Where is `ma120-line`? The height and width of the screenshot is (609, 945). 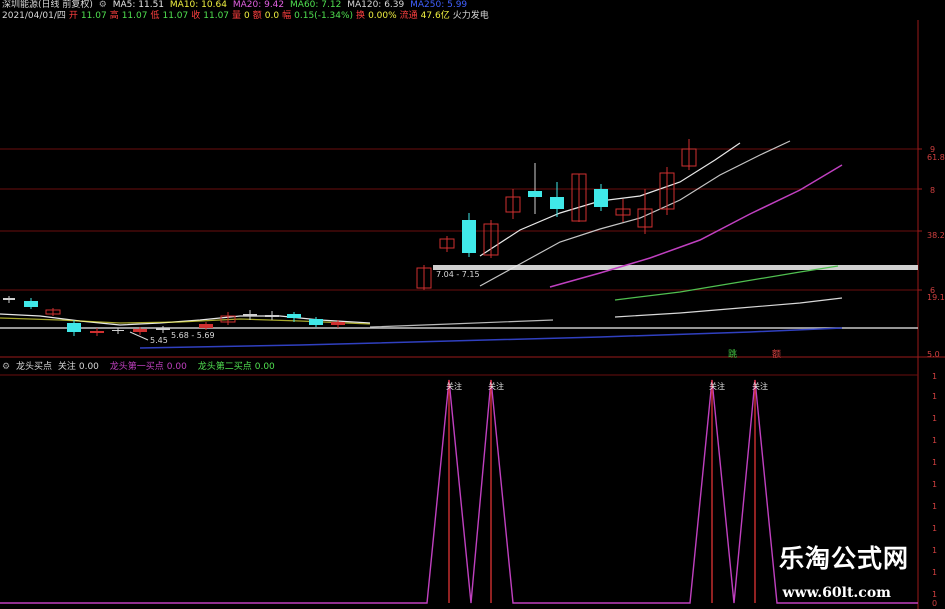 ma120-line is located at coordinates (728, 307).